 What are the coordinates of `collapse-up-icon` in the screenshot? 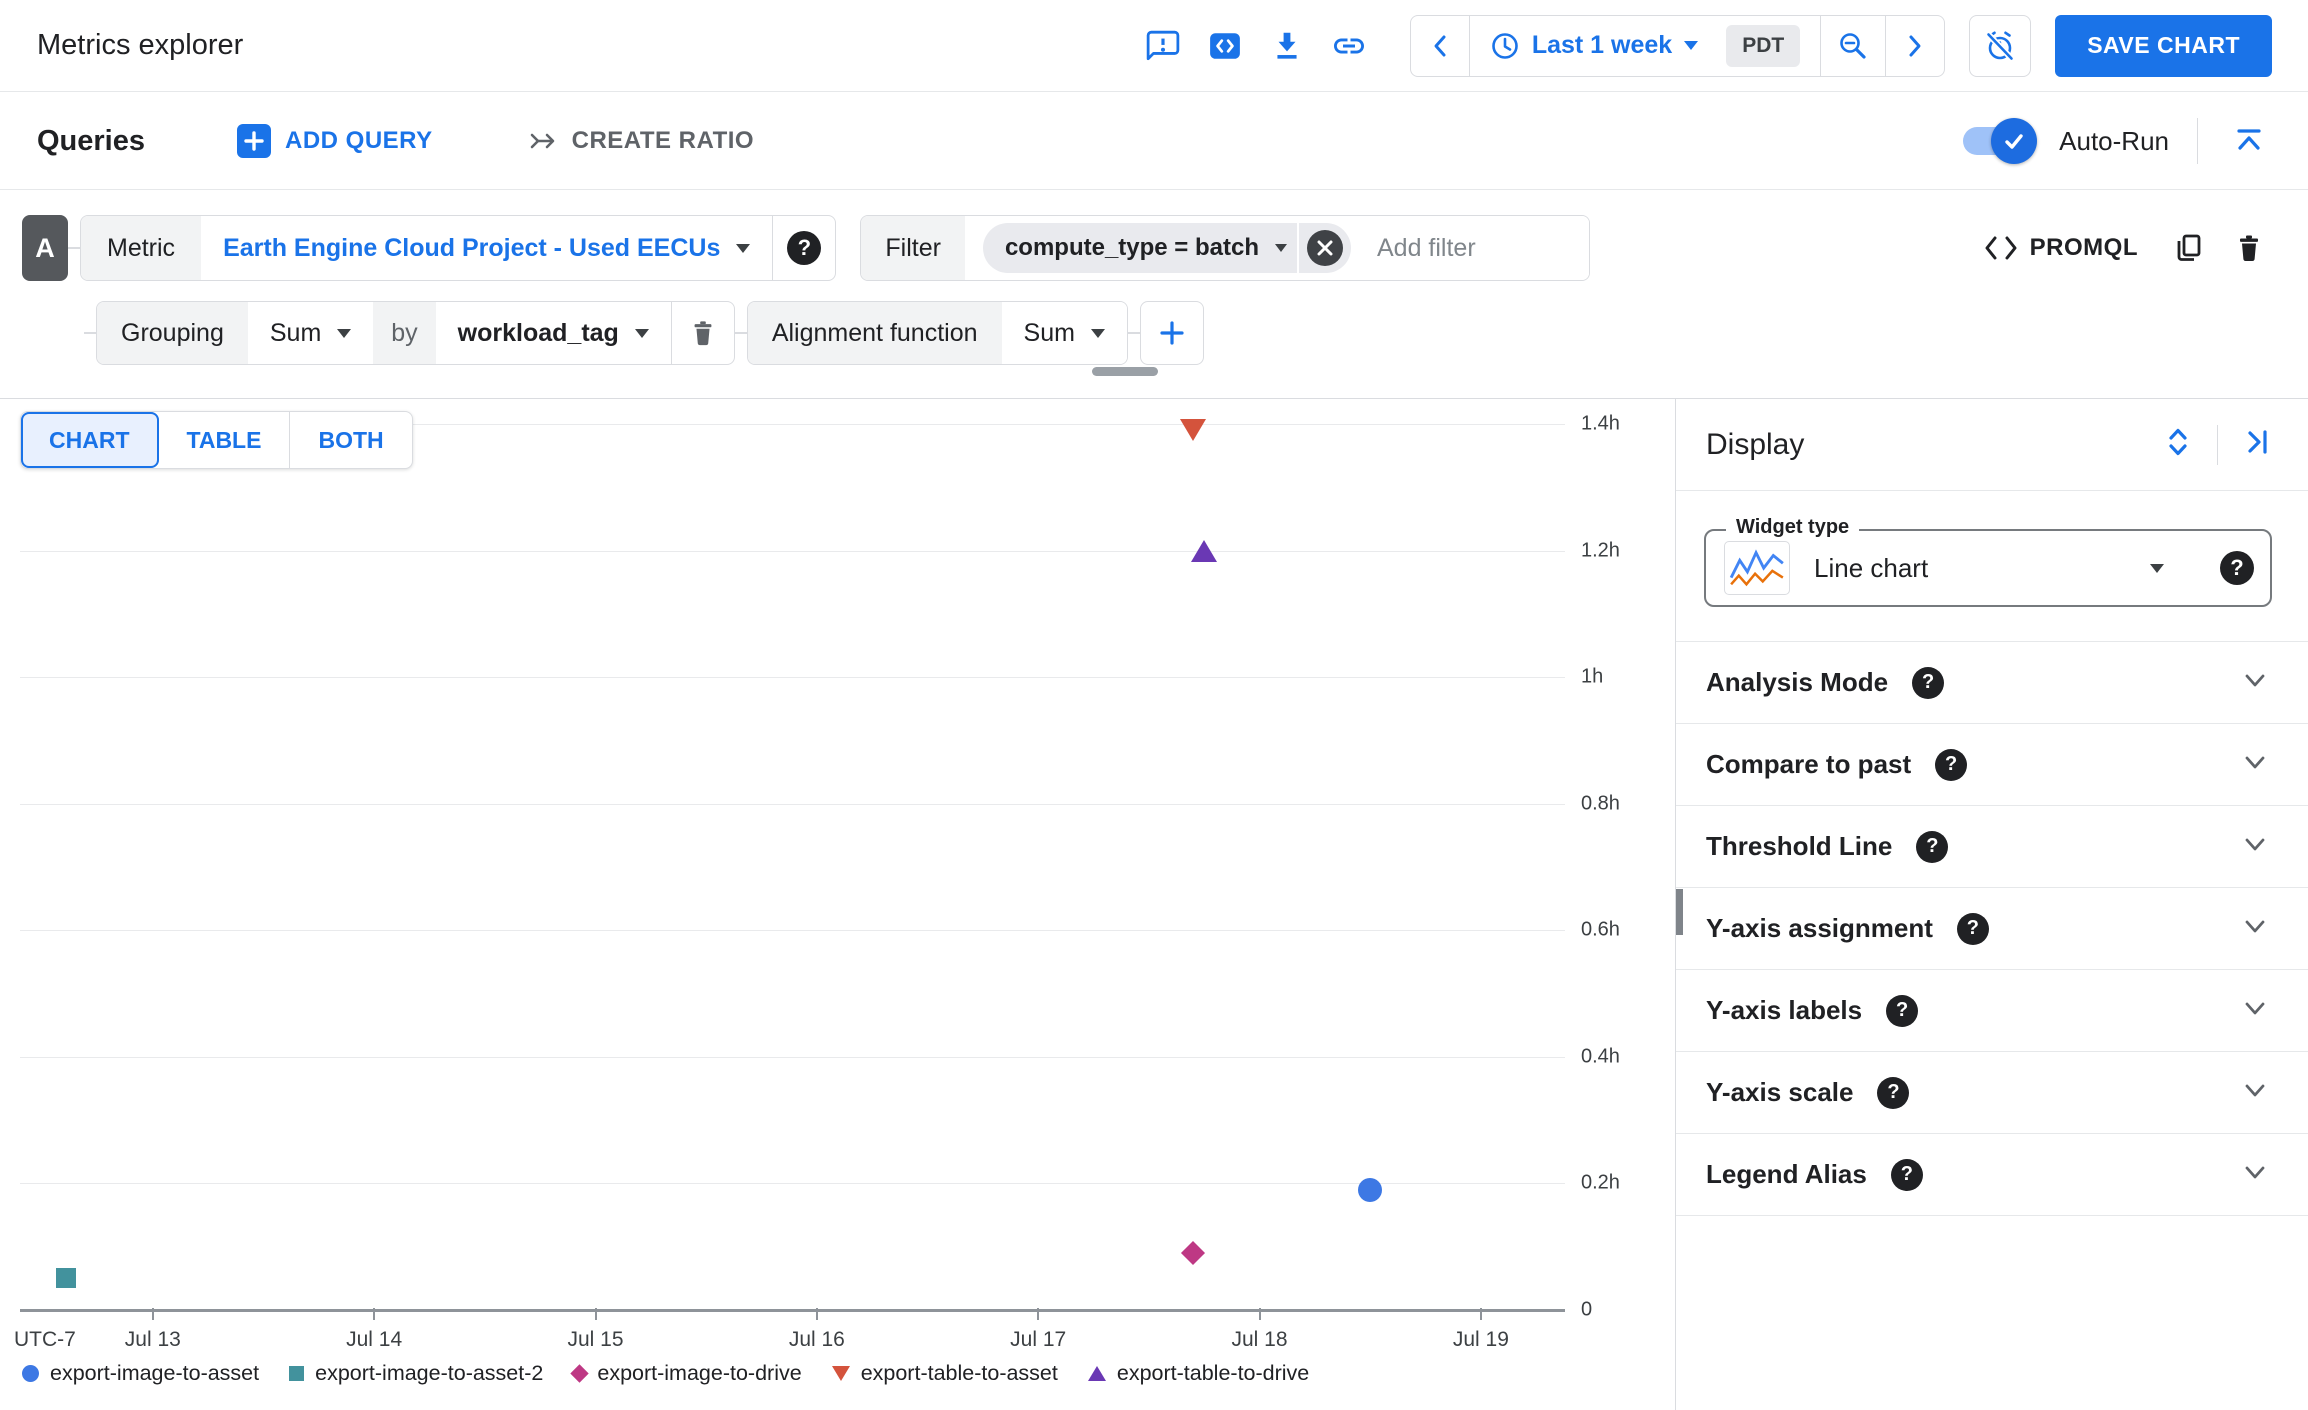 It's located at (2249, 141).